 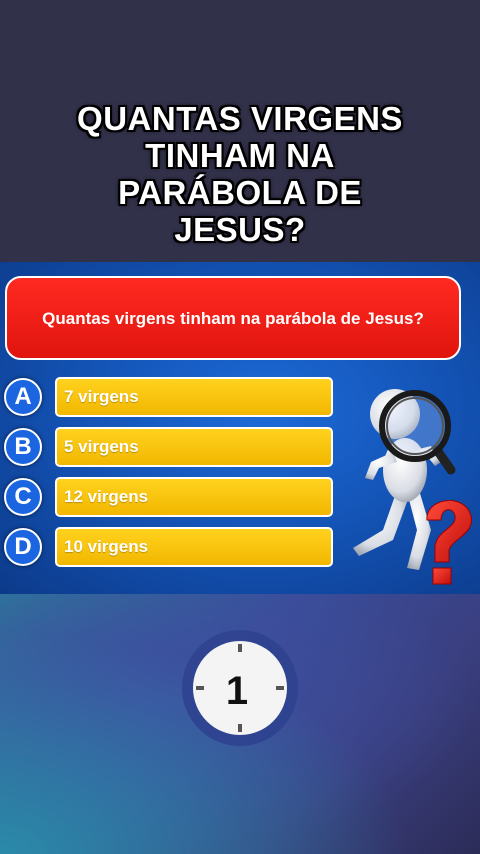 What do you see at coordinates (194, 547) in the screenshot?
I see `option-answer-d: 10 virgens` at bounding box center [194, 547].